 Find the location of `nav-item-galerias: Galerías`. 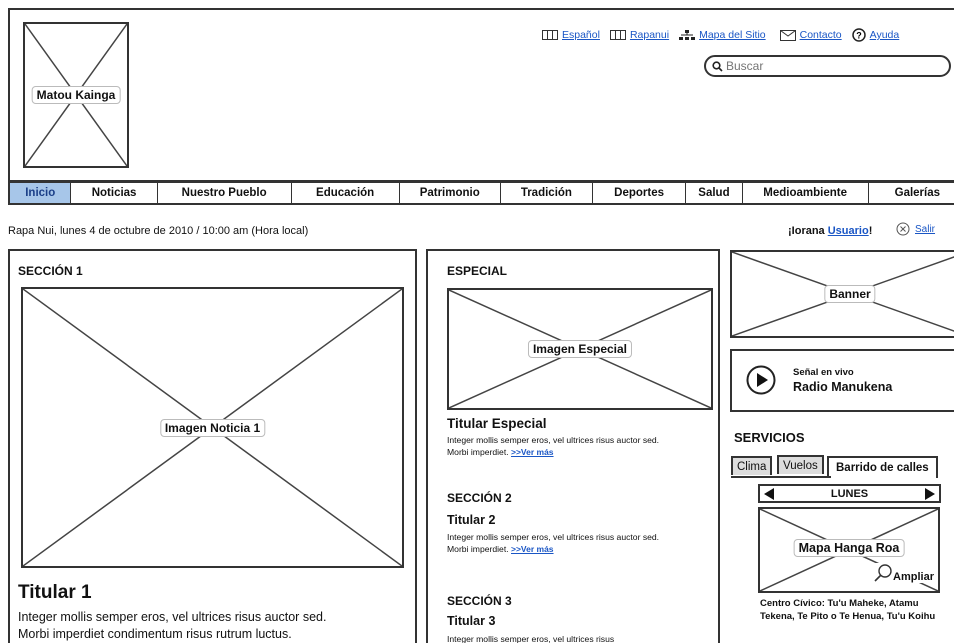

nav-item-galerias: Galerías is located at coordinates (911, 193).